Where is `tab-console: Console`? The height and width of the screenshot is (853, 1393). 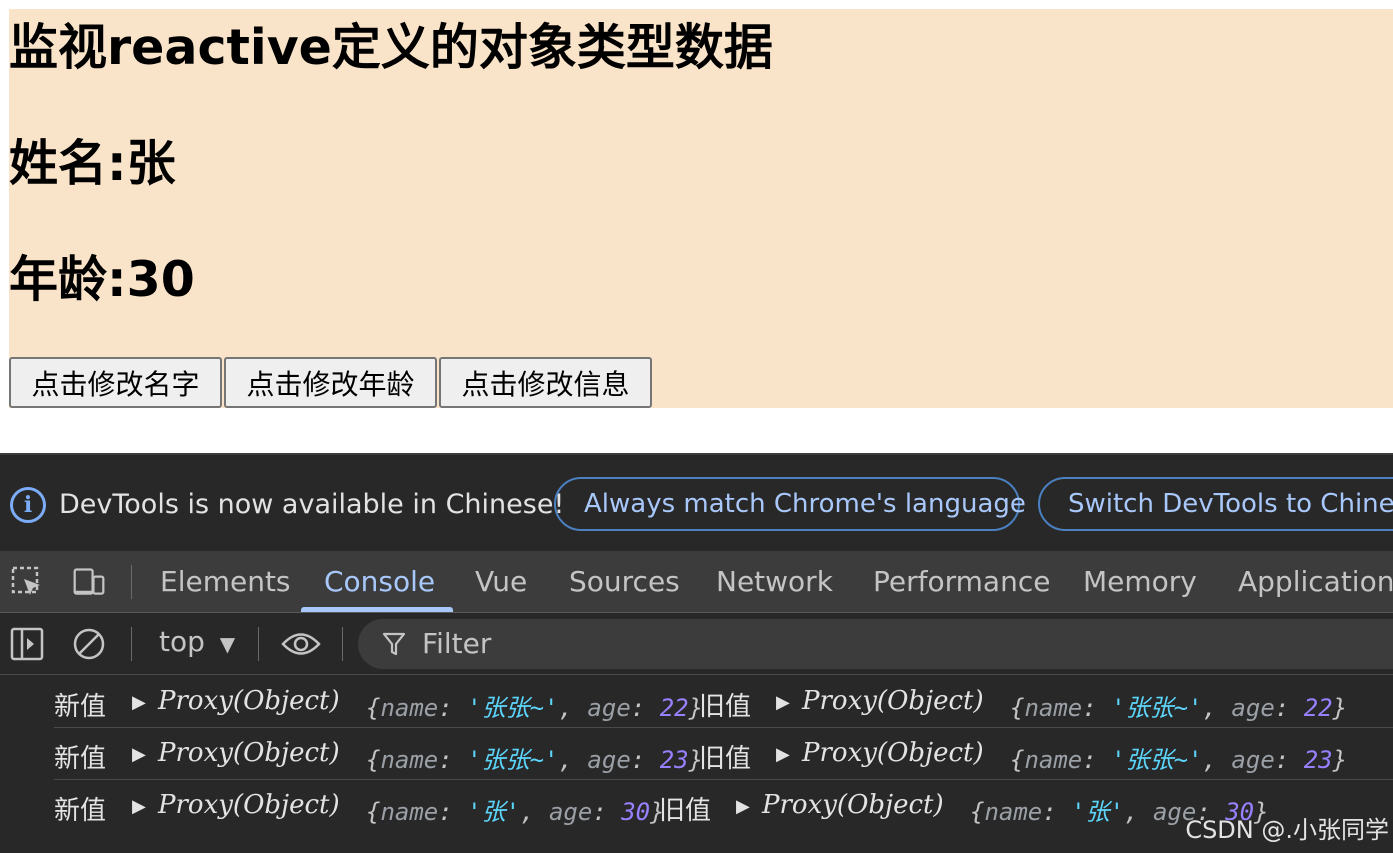 tab-console: Console is located at coordinates (379, 581).